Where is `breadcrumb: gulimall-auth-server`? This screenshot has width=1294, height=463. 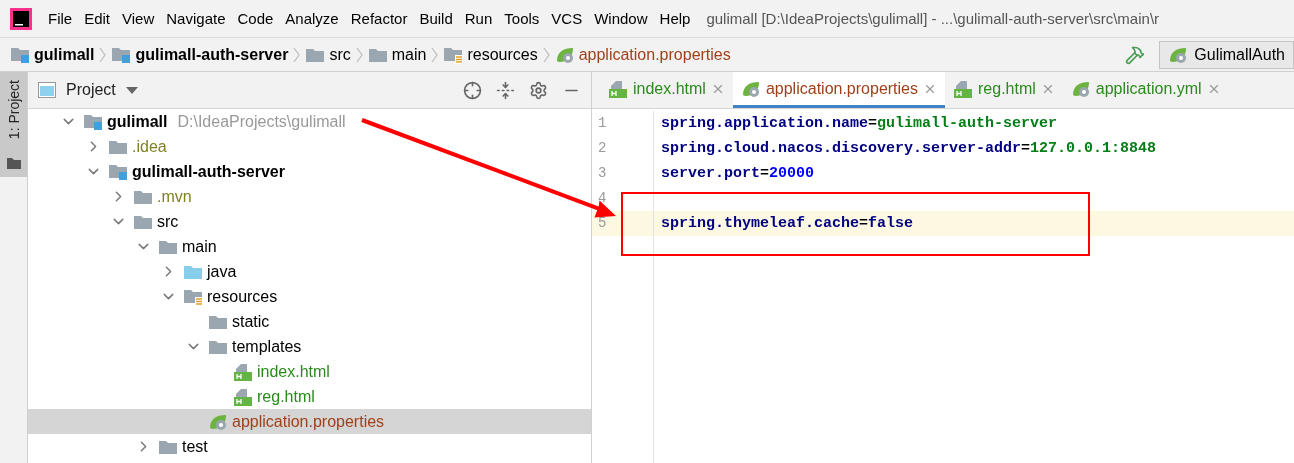
breadcrumb: gulimall-auth-server is located at coordinates (200, 54).